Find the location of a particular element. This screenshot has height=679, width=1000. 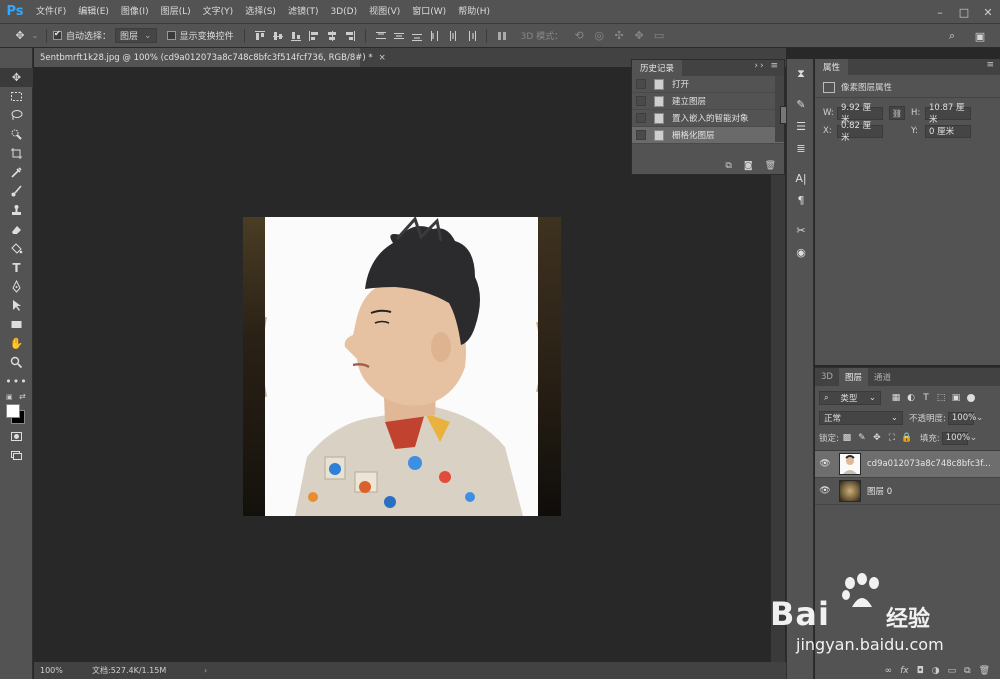

crop-tool-icon is located at coordinates (16, 153).